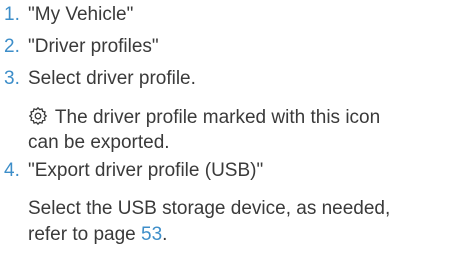  I want to click on note-line: The driver profile marked with this icon, so click(244, 119).